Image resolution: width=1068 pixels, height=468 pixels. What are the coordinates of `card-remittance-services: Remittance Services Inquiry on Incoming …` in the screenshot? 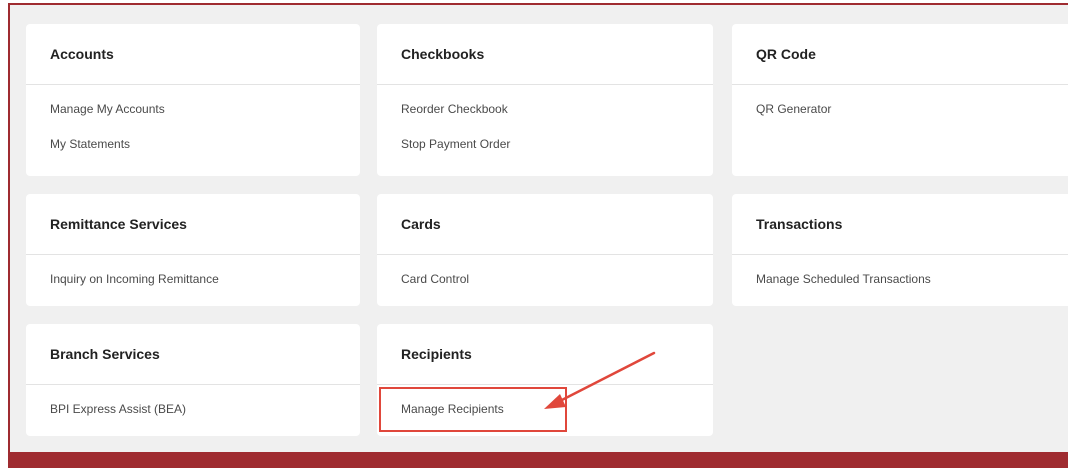 It's located at (193, 250).